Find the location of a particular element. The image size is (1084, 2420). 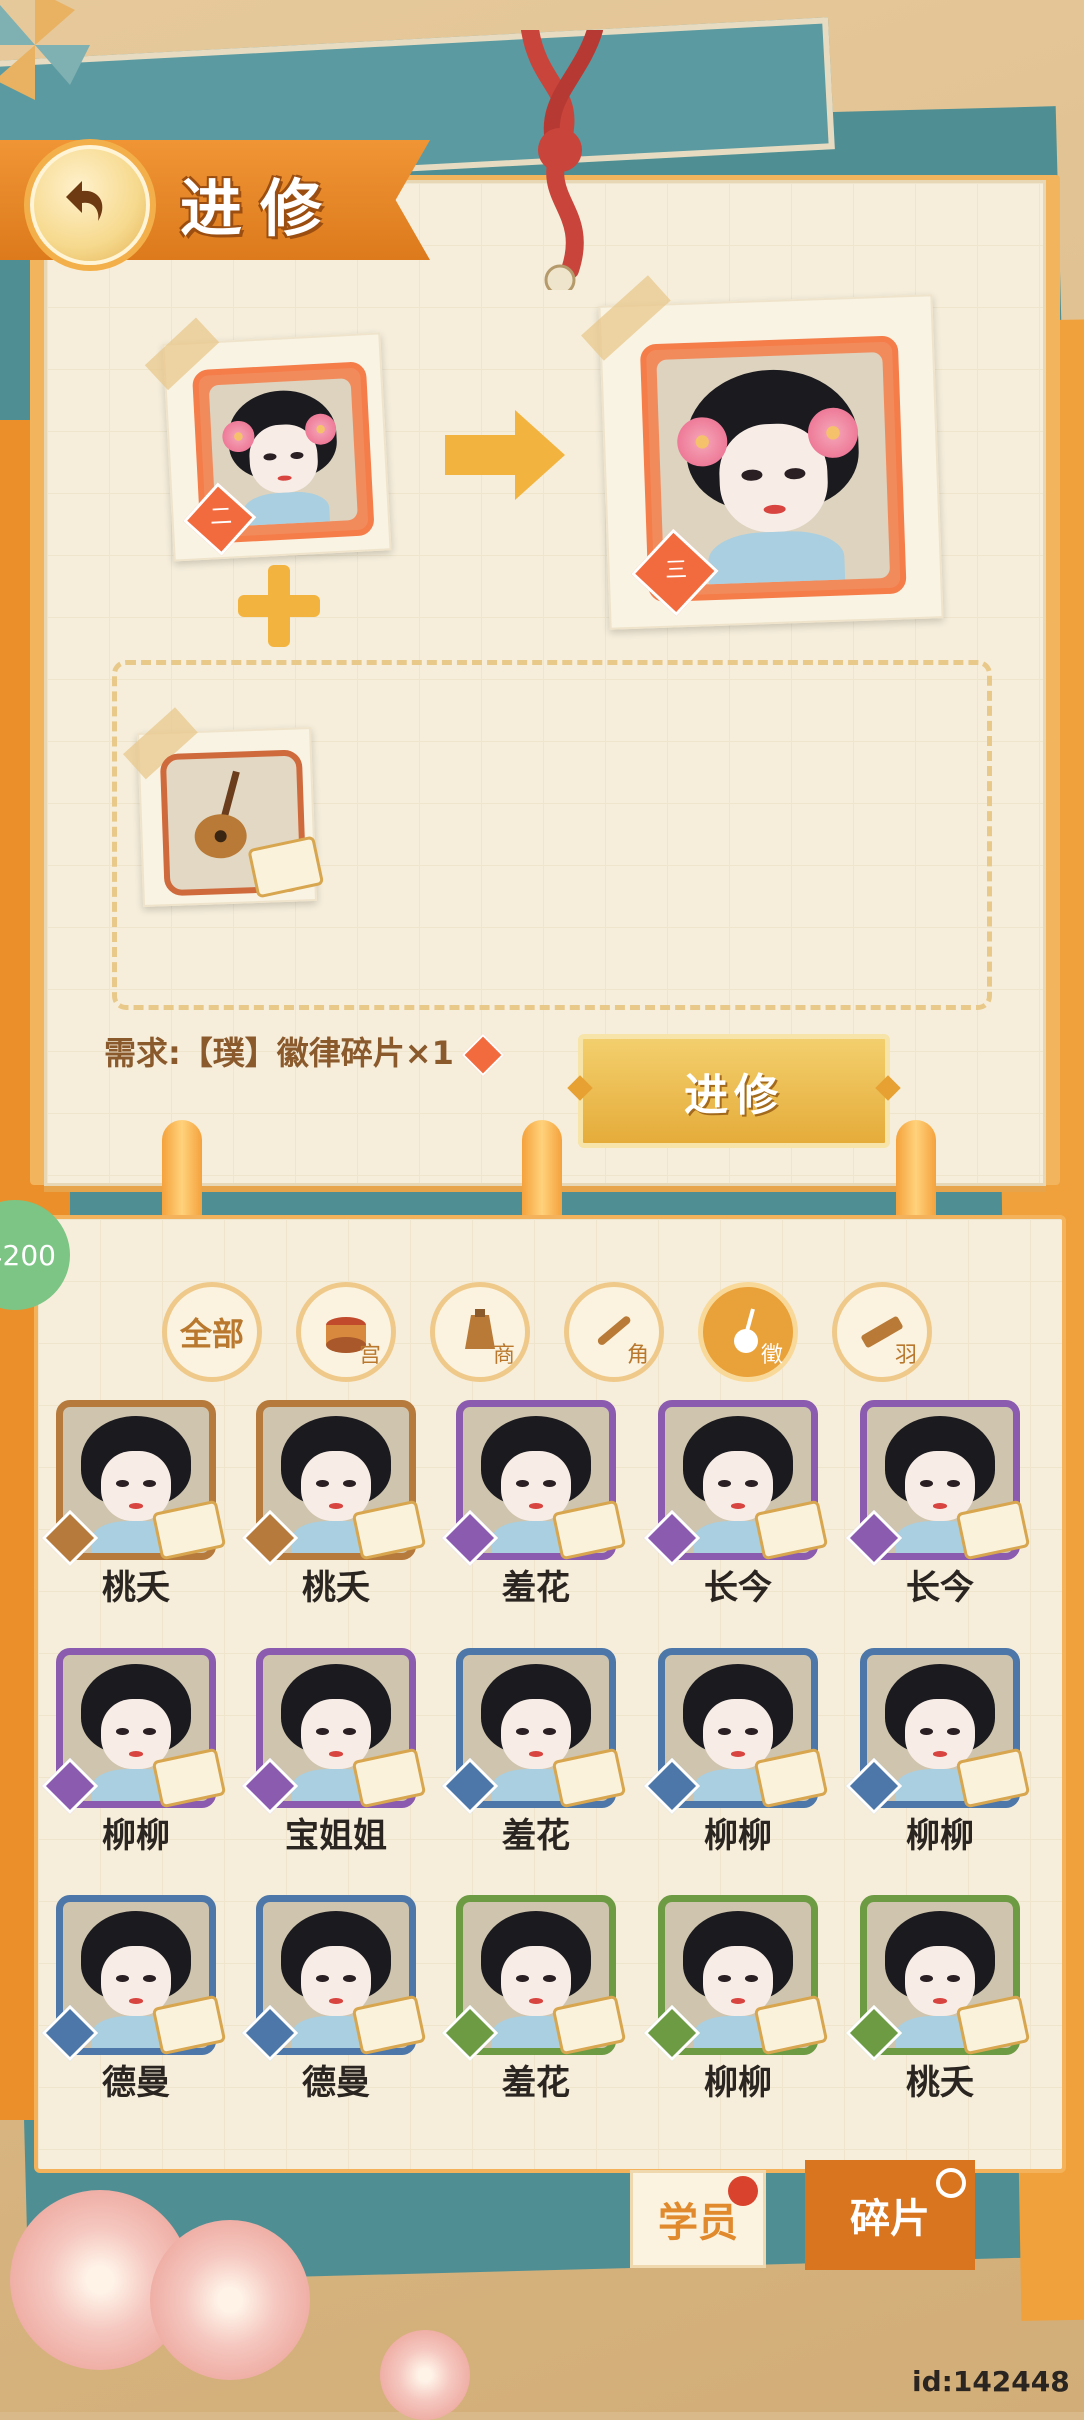

user-id: id:142448 is located at coordinates (991, 2381).